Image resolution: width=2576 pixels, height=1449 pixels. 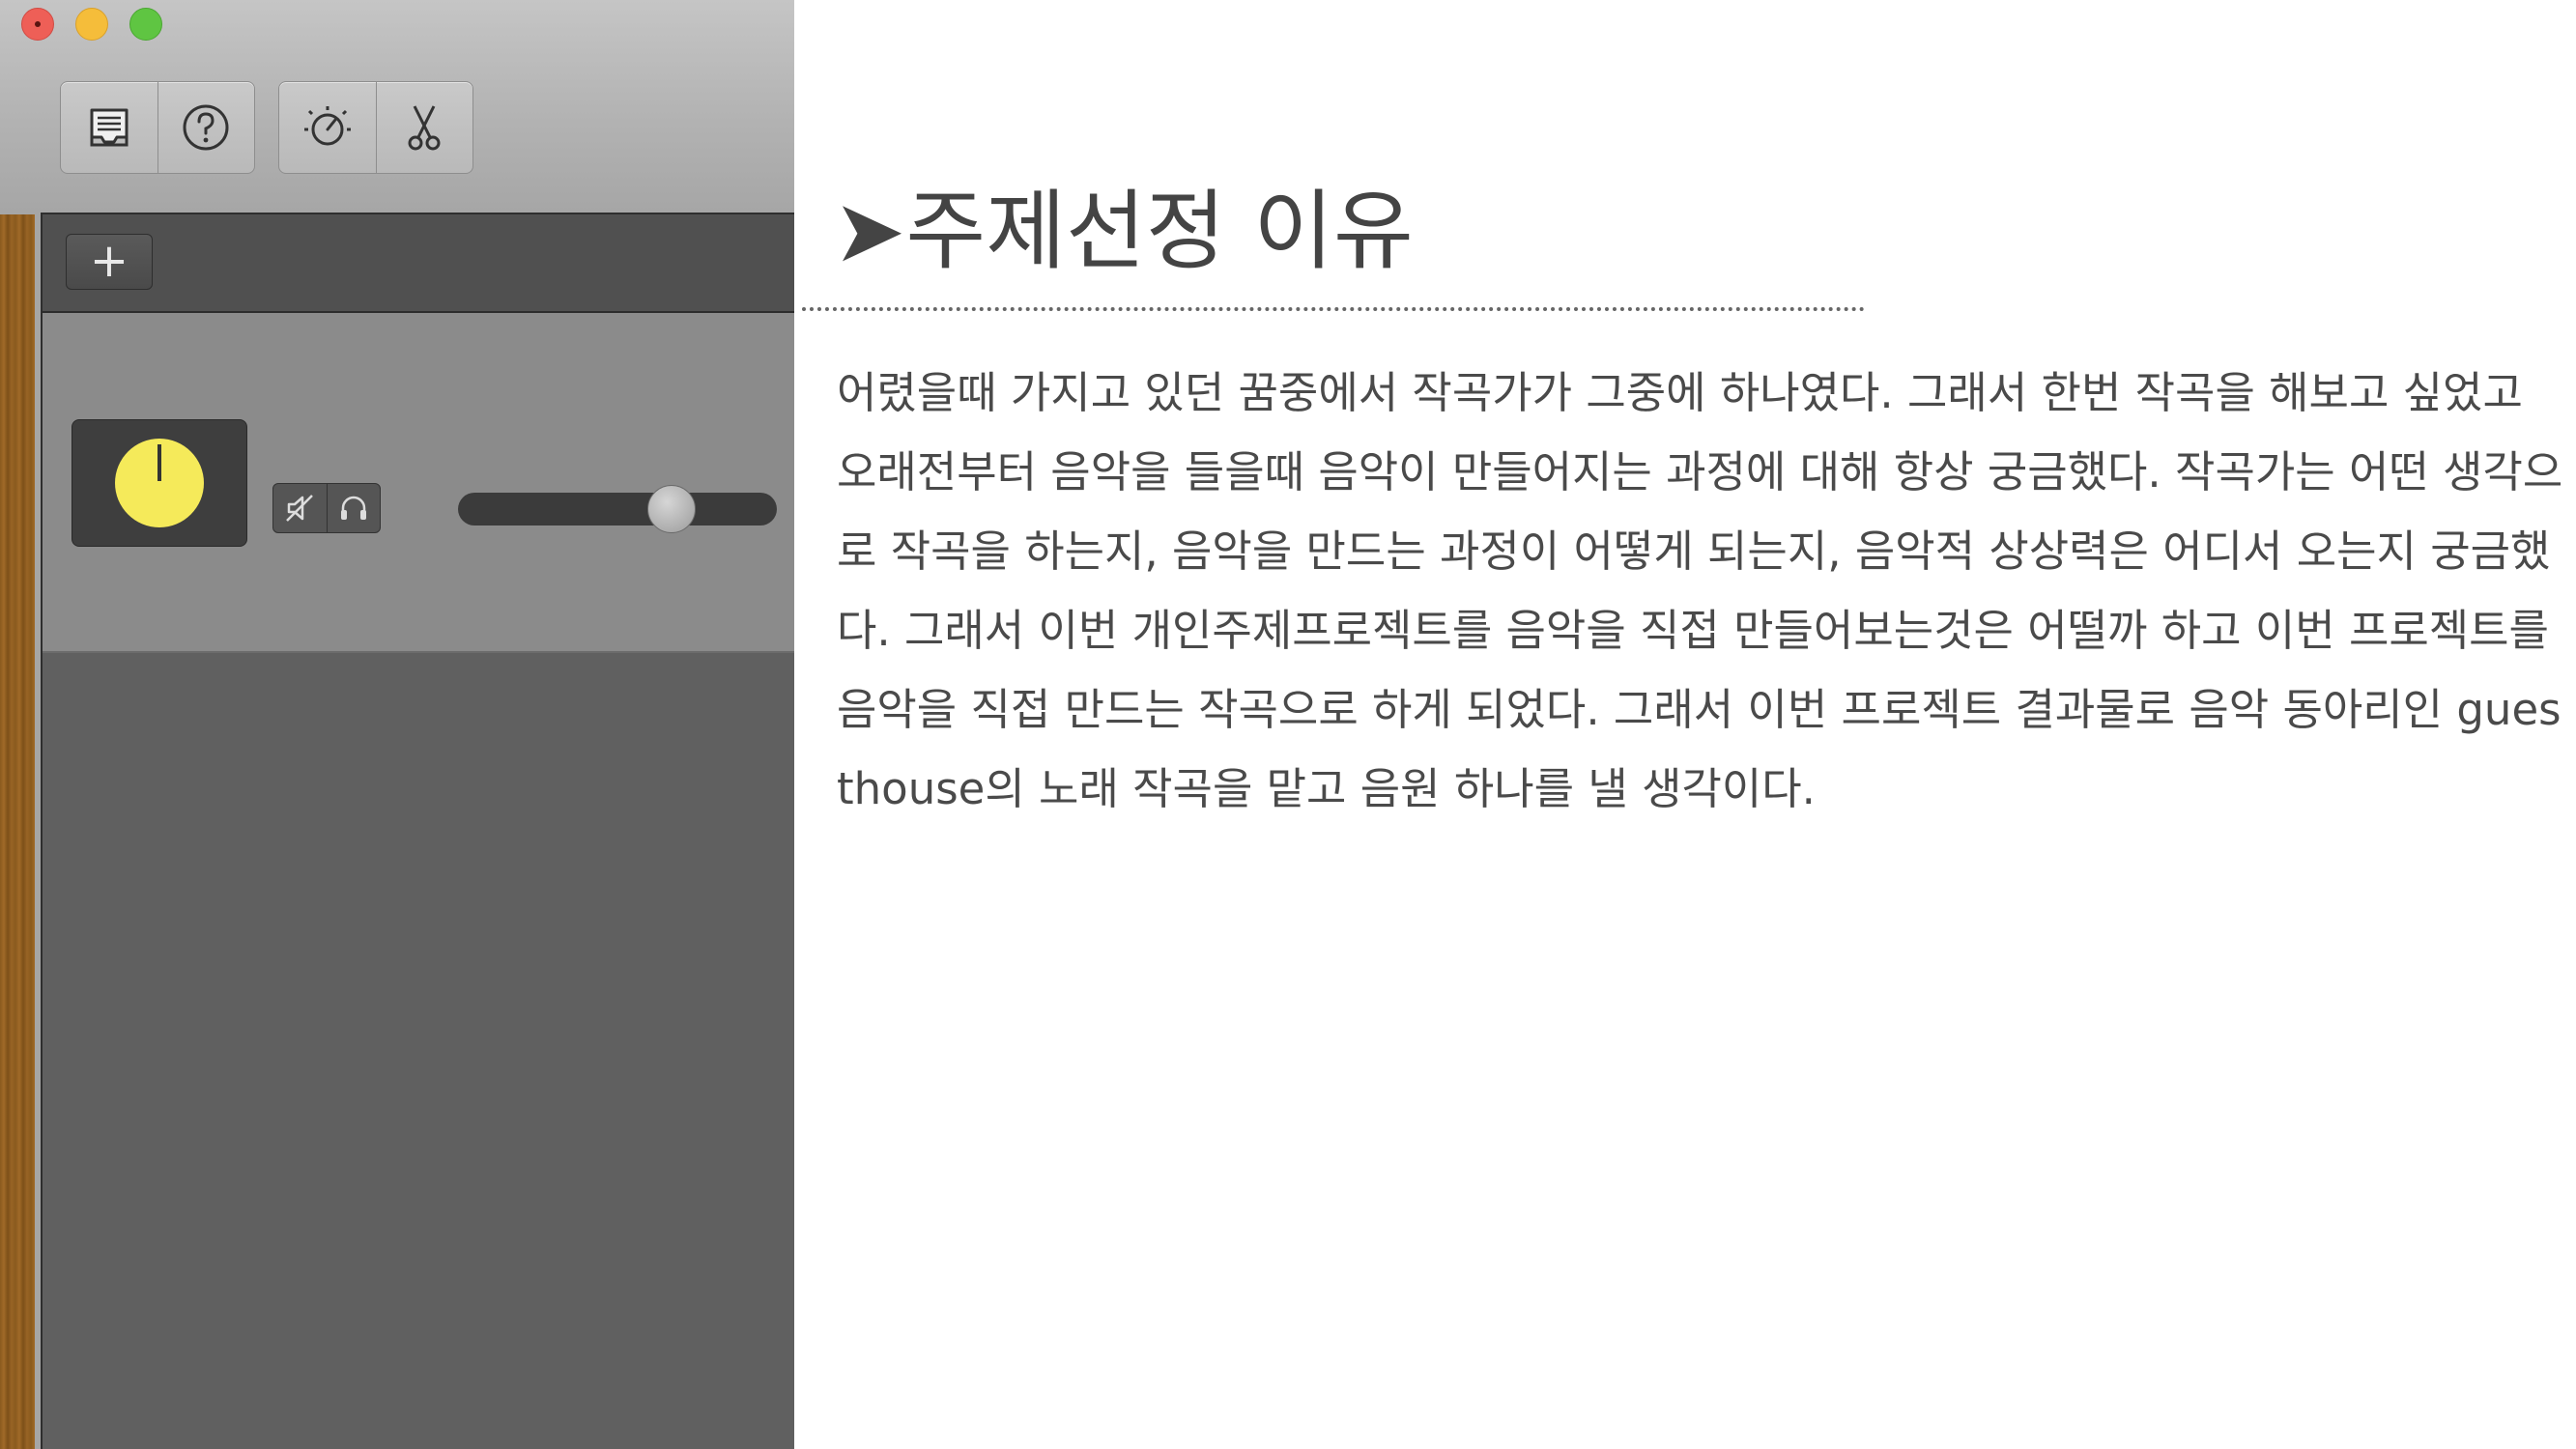 I want to click on wood-side-panel, so click(x=17, y=831).